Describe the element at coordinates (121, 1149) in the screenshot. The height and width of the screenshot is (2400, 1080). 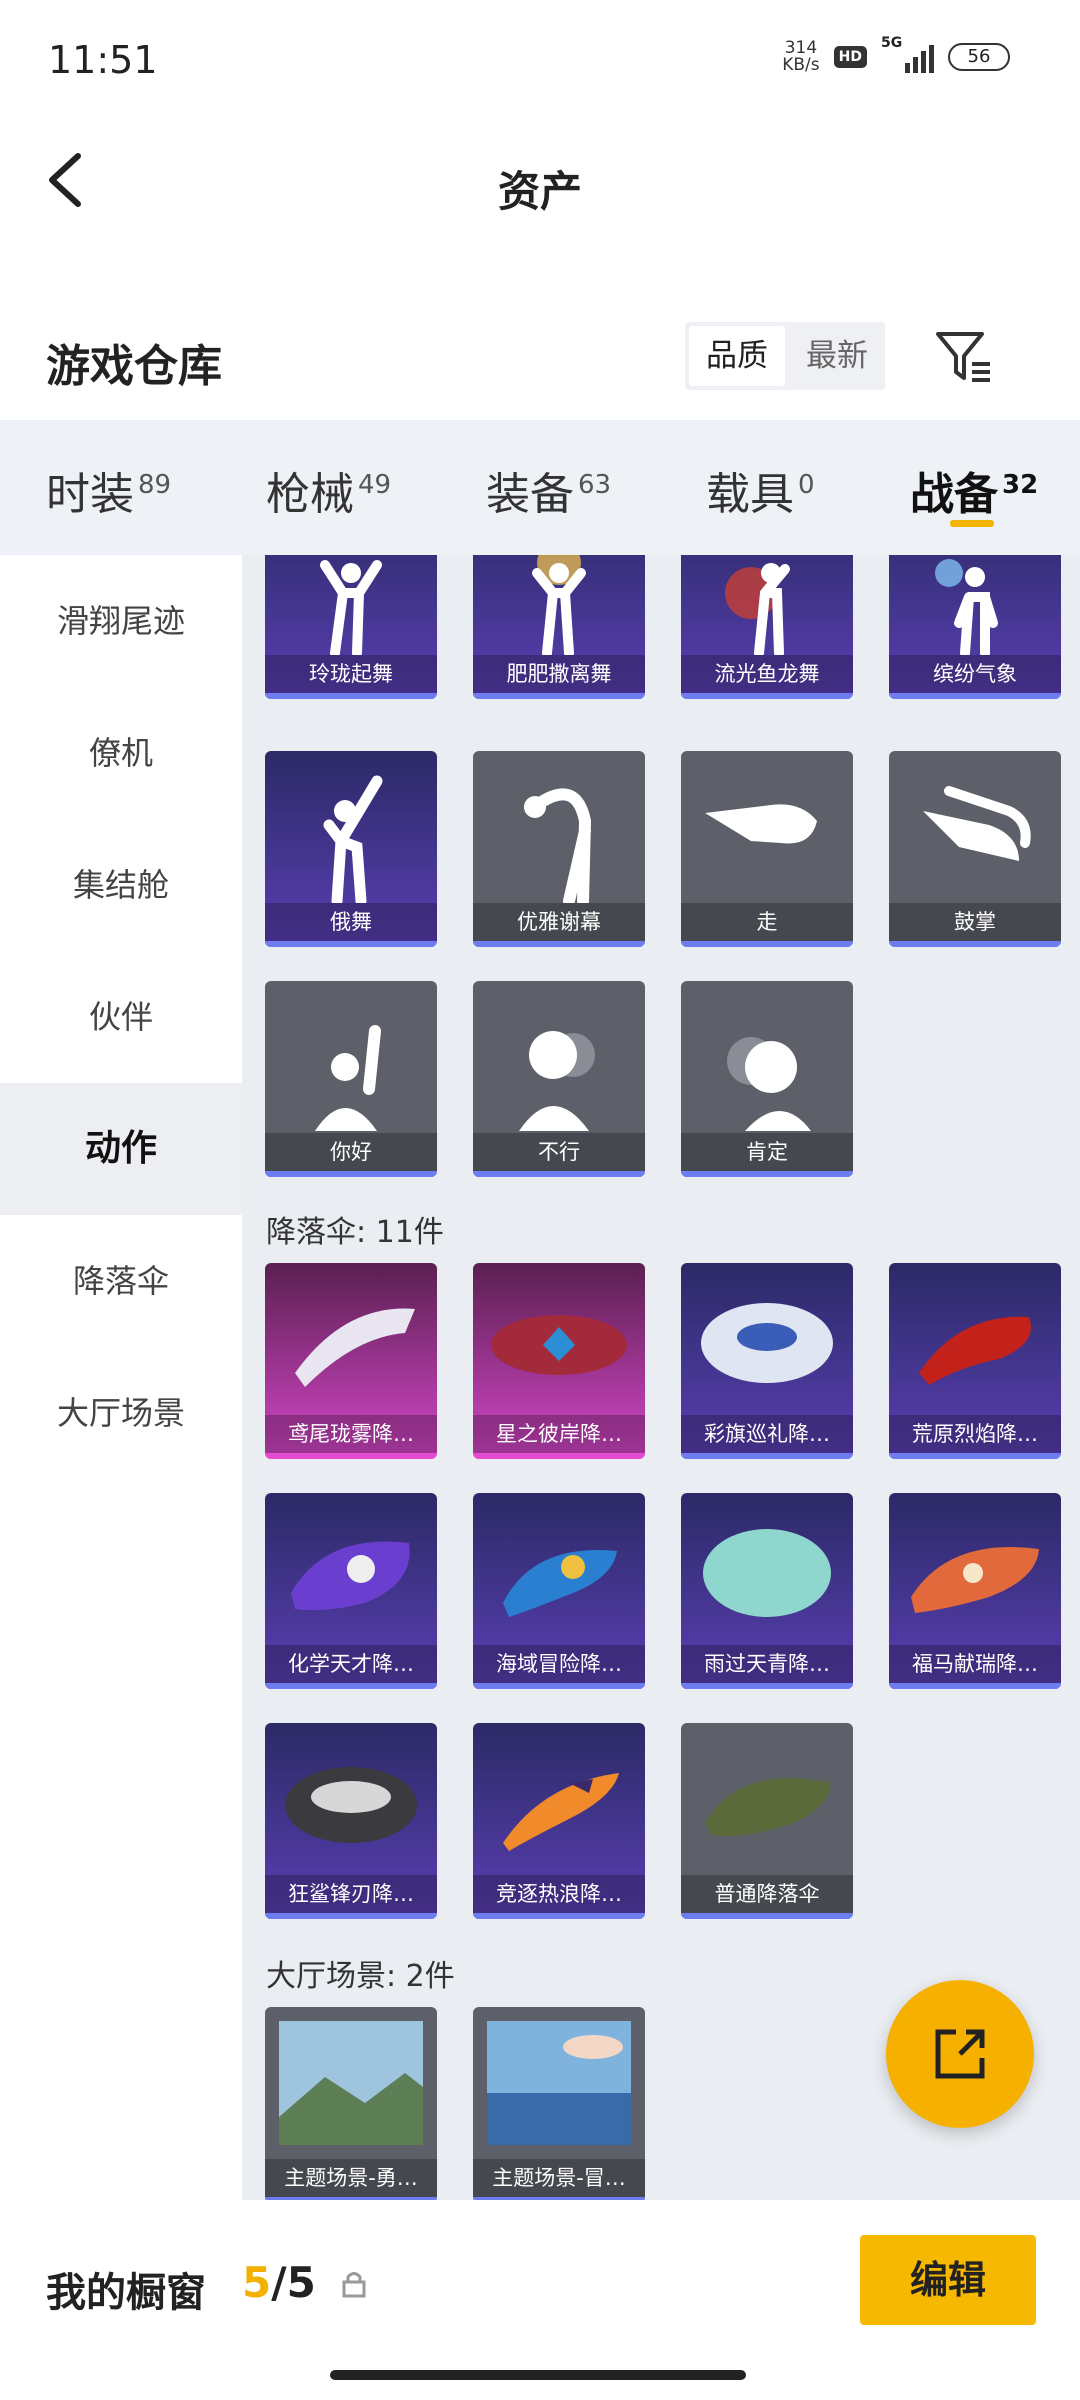
I see `sidebar-item-emotes: 动作` at that location.